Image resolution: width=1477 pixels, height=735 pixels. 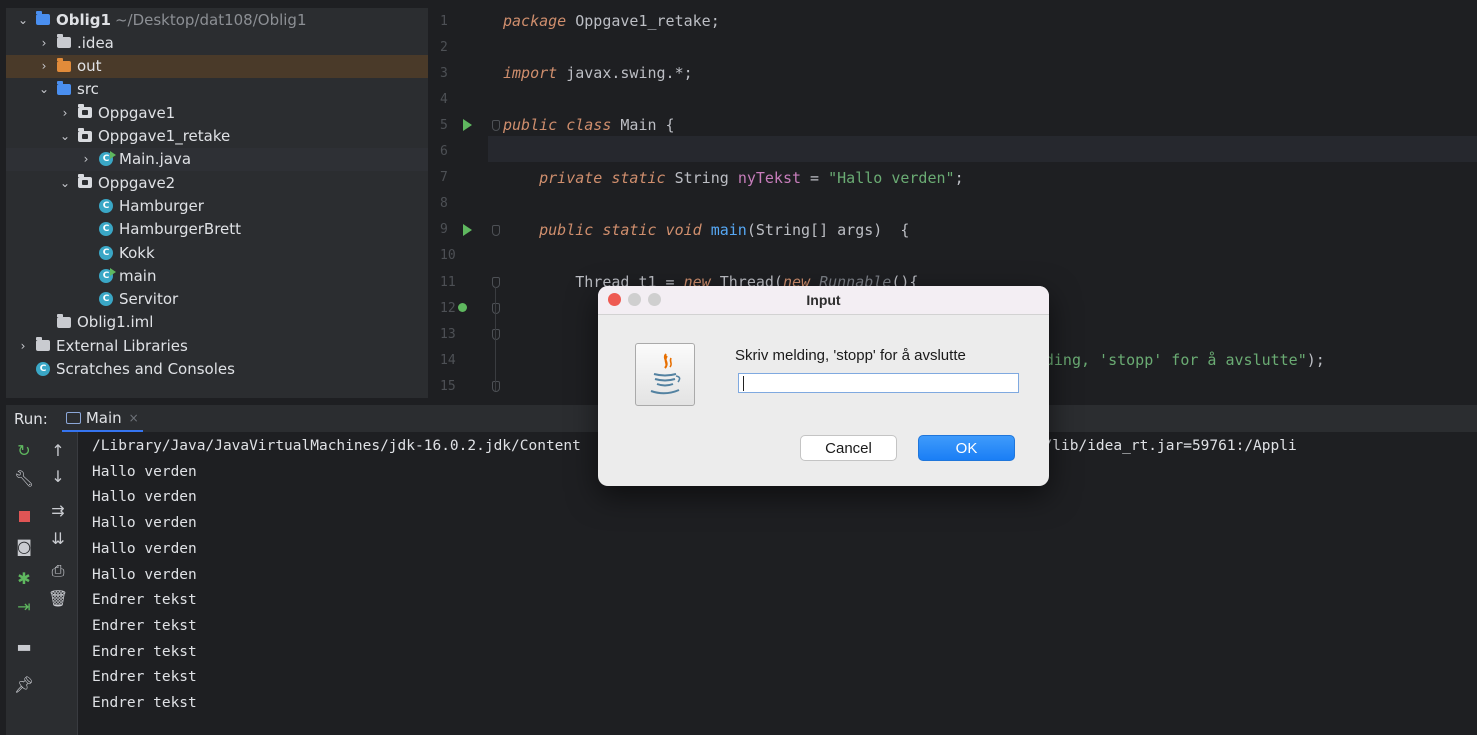 I want to click on tree-item: C Scratches and Consoles, so click(x=217, y=369).